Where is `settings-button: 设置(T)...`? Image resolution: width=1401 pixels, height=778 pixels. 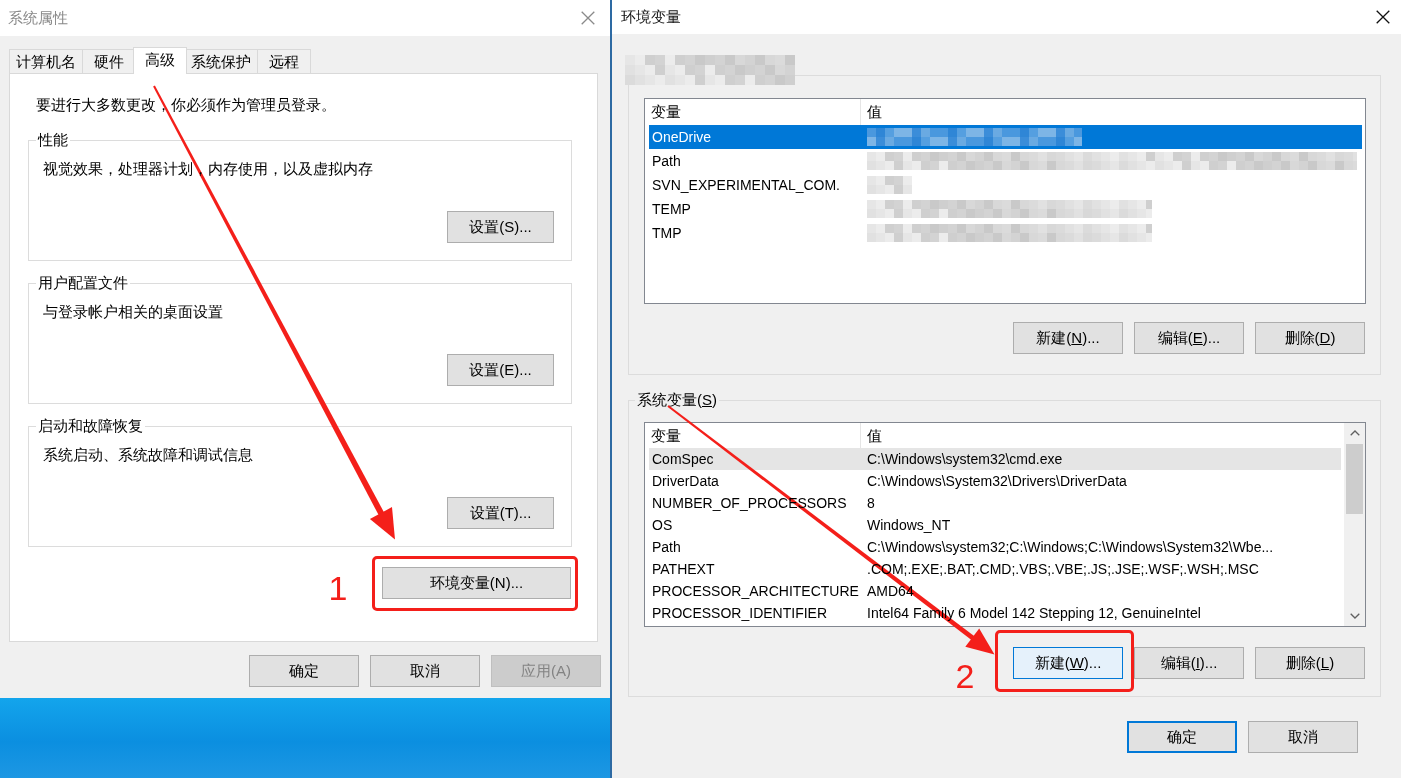 settings-button: 设置(T)... is located at coordinates (500, 513).